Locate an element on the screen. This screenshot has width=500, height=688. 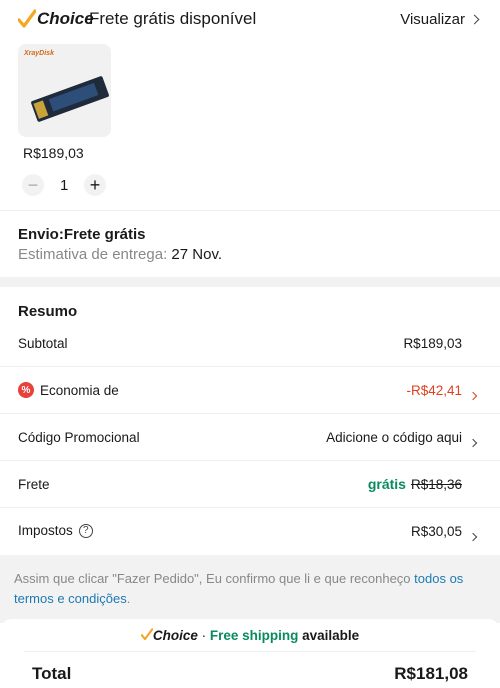
footer-choice-label: Choice is located at coordinates (175, 635).